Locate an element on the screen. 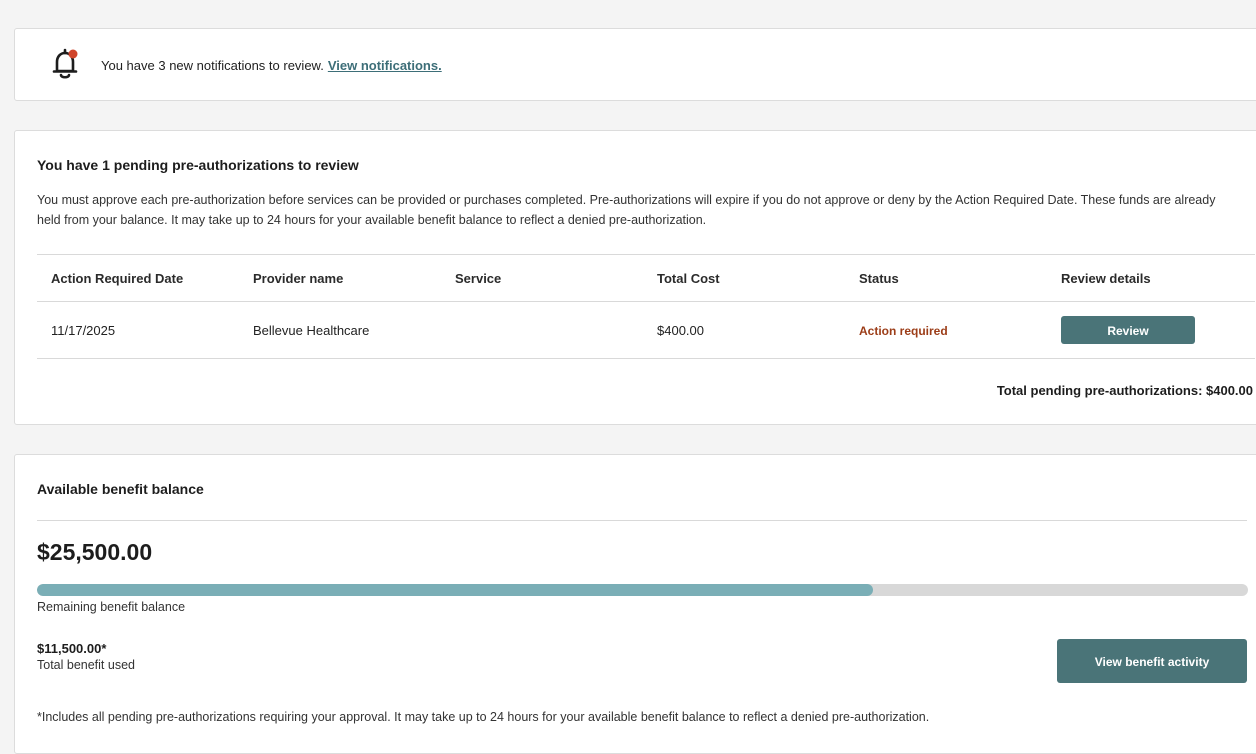  balance-progress-bar is located at coordinates (642, 590).